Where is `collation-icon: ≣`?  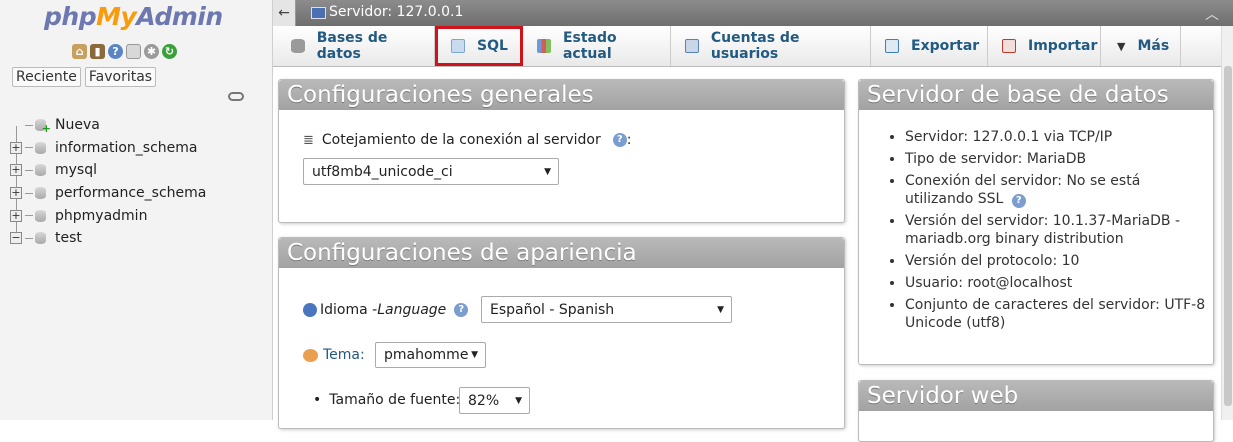
collation-icon: ≣ is located at coordinates (308, 140).